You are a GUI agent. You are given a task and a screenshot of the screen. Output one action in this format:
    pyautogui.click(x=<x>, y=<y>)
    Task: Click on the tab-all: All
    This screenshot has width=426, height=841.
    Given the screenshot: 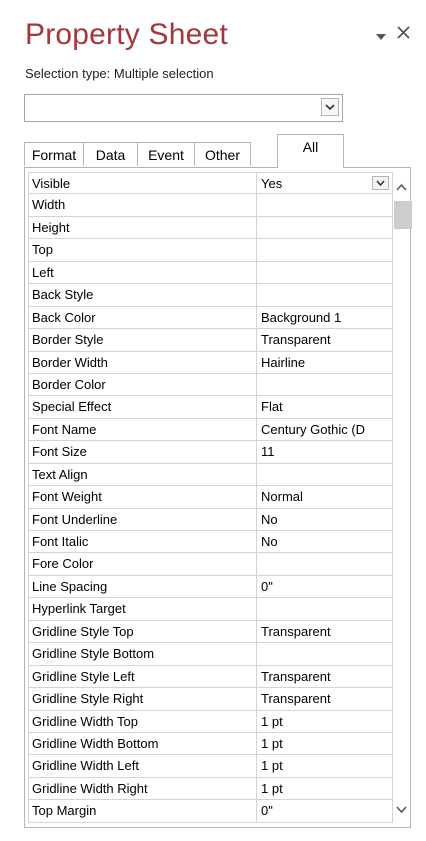 What is the action you would take?
    pyautogui.click(x=310, y=151)
    